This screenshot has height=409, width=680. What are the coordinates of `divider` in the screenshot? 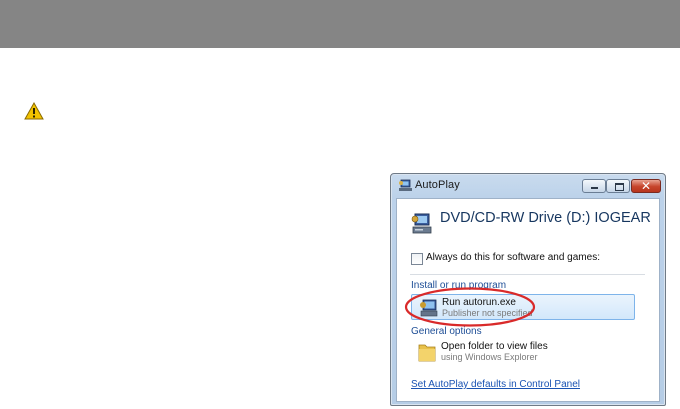 It's located at (527, 274).